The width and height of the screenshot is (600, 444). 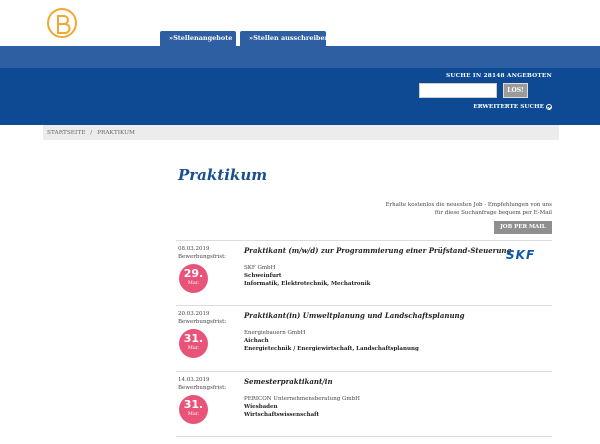 What do you see at coordinates (261, 407) in the screenshot?
I see `job-city: Wiesbaden` at bounding box center [261, 407].